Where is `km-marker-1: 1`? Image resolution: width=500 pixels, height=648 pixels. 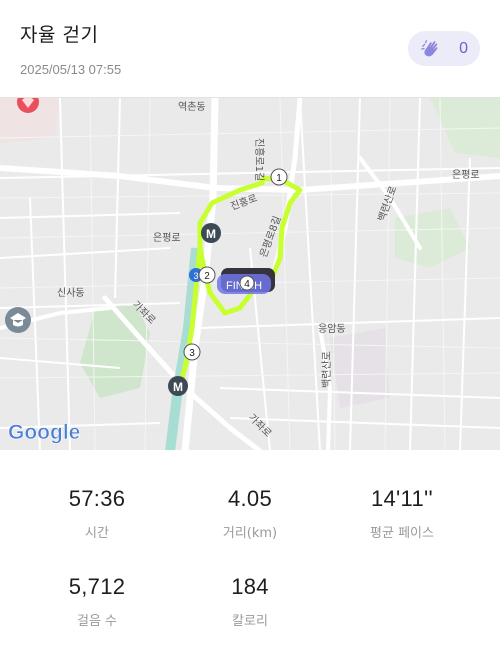
km-marker-1: 1 is located at coordinates (279, 177).